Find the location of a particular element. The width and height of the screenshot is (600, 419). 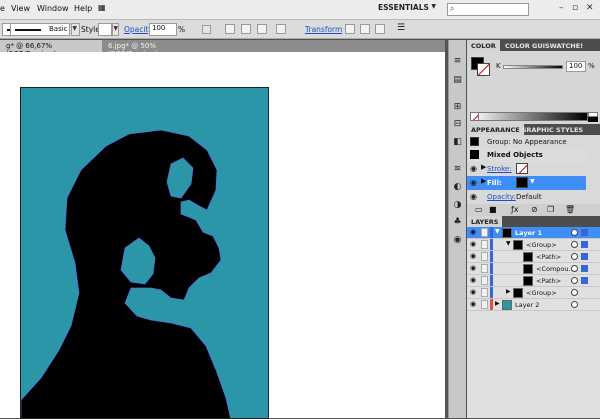

layer-row-group-2: ◉ ▶ <Group> is located at coordinates (533, 293).